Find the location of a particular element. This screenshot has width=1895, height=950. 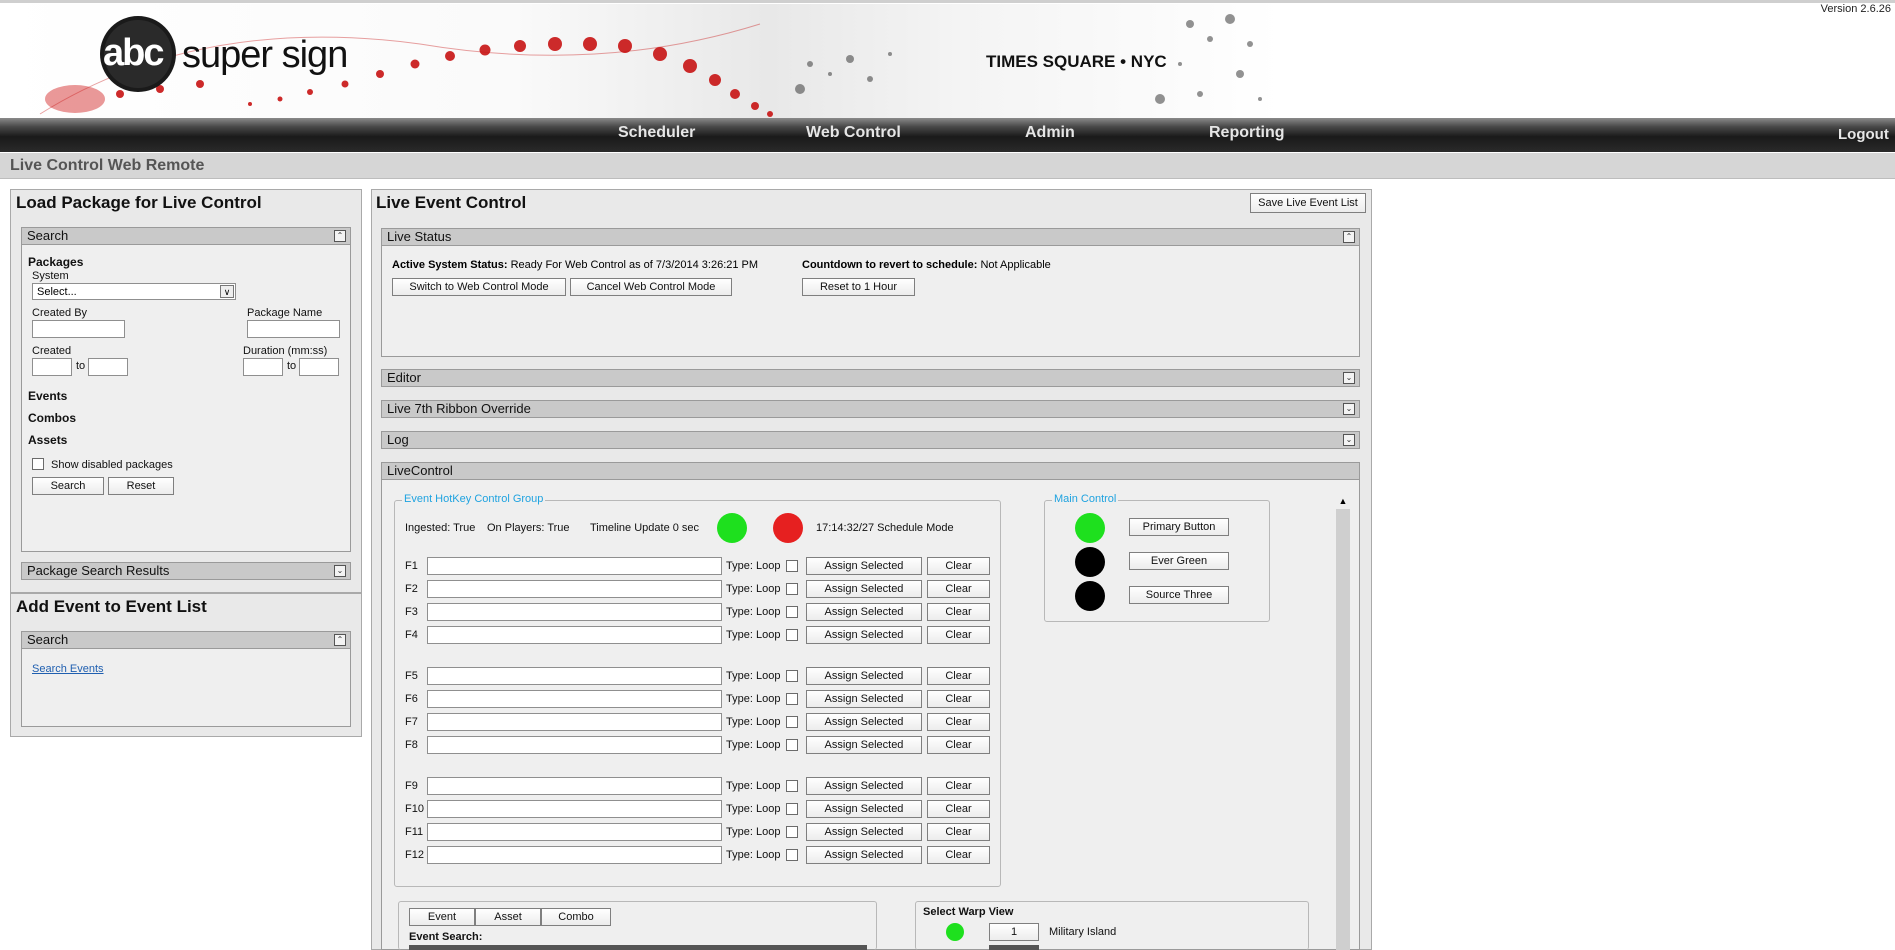

package-results-header: Package Search Results ⌄ is located at coordinates (186, 571).